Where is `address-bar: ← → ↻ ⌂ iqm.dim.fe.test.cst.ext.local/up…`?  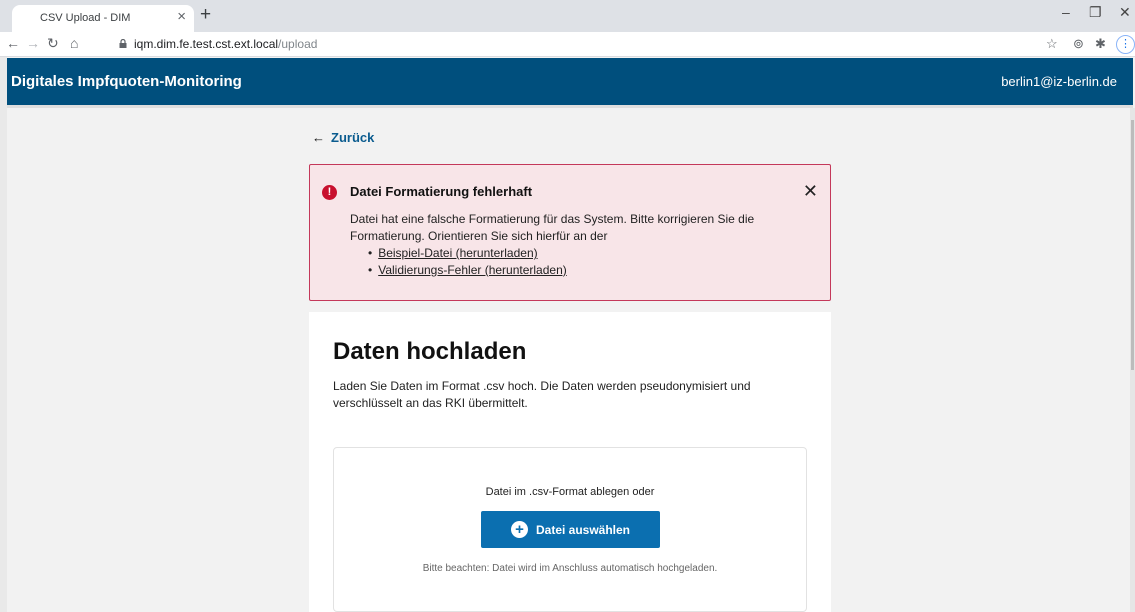 address-bar: ← → ↻ ⌂ iqm.dim.fe.test.cst.ext.local/up… is located at coordinates (567, 44).